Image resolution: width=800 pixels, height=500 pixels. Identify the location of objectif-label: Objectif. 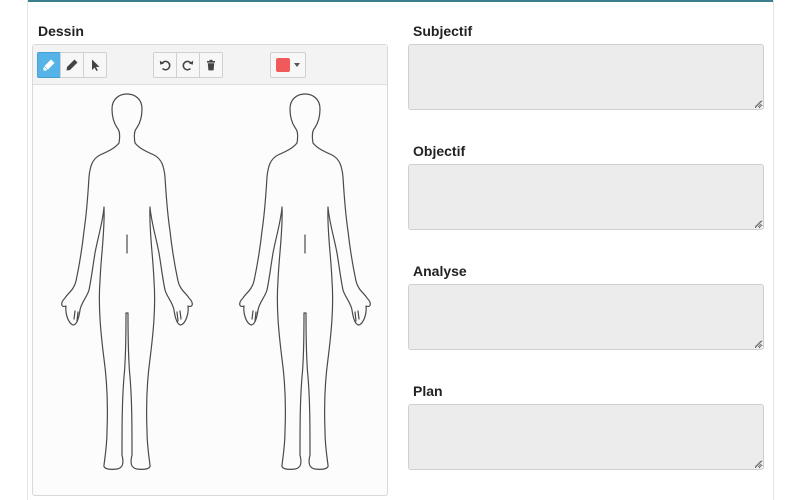
(439, 151).